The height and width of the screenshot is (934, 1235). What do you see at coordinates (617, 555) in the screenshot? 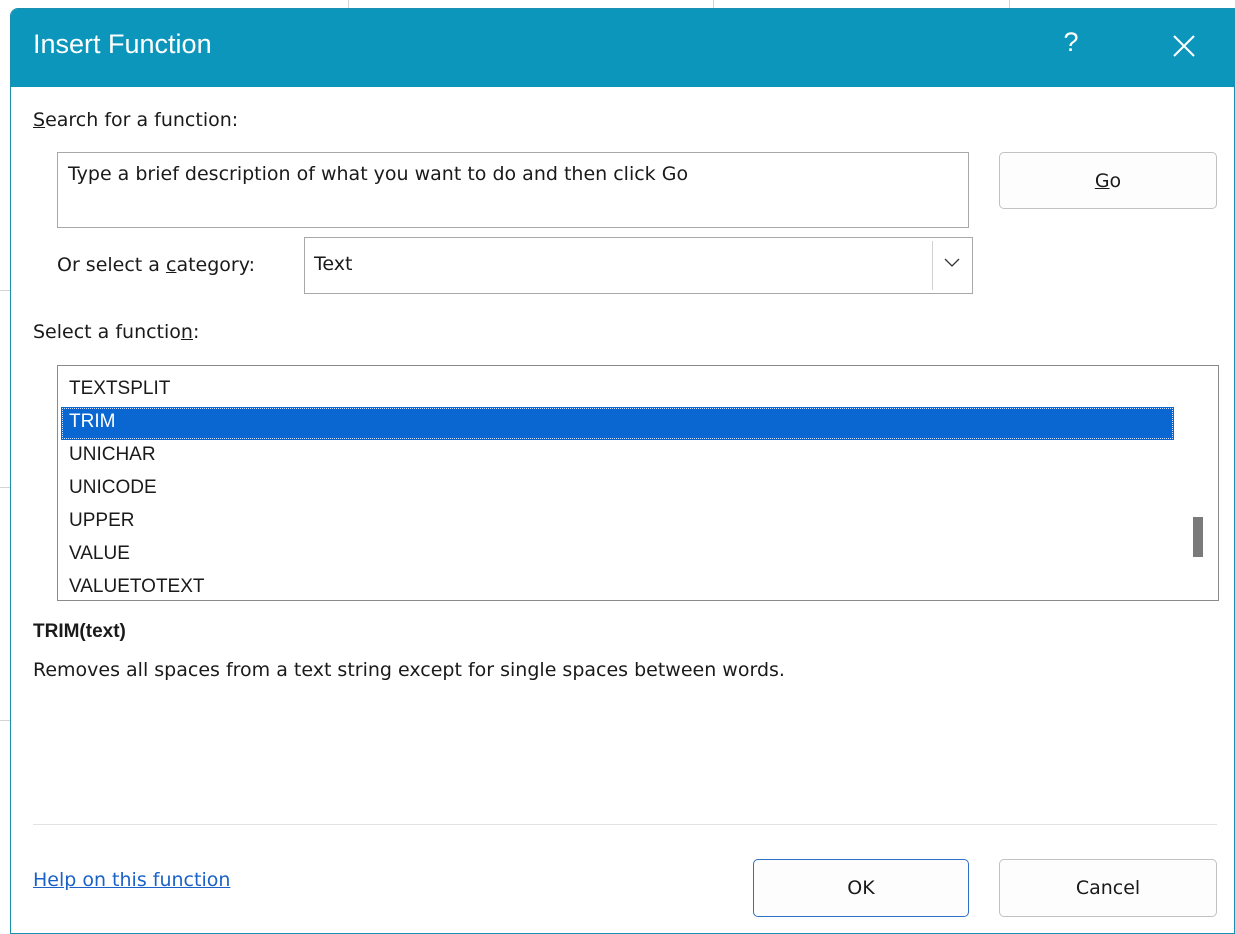
I see `function-list-item: VALUE` at bounding box center [617, 555].